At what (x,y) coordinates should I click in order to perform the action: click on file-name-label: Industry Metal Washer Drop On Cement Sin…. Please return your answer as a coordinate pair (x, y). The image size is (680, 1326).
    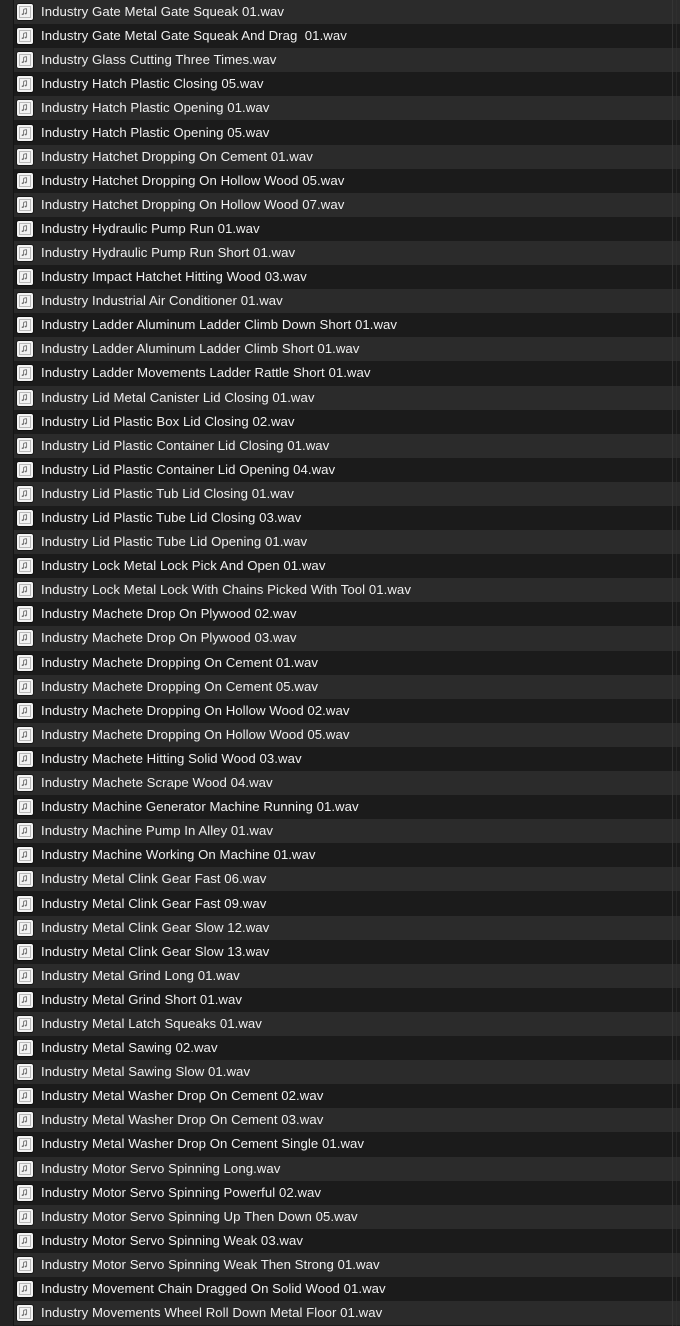
    Looking at the image, I should click on (203, 1144).